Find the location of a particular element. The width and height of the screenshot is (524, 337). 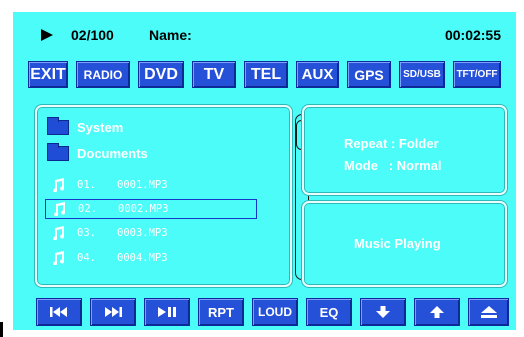

loud-button: LOUD is located at coordinates (275, 312).